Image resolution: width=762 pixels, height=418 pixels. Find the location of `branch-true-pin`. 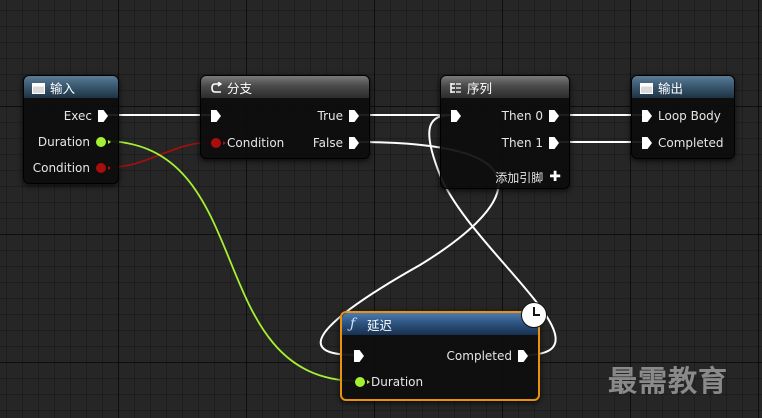

branch-true-pin is located at coordinates (354, 116).